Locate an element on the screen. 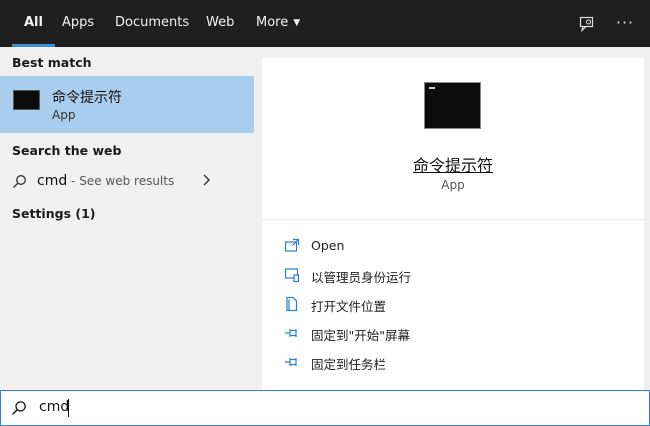  run-as-admin-icon is located at coordinates (292, 275).